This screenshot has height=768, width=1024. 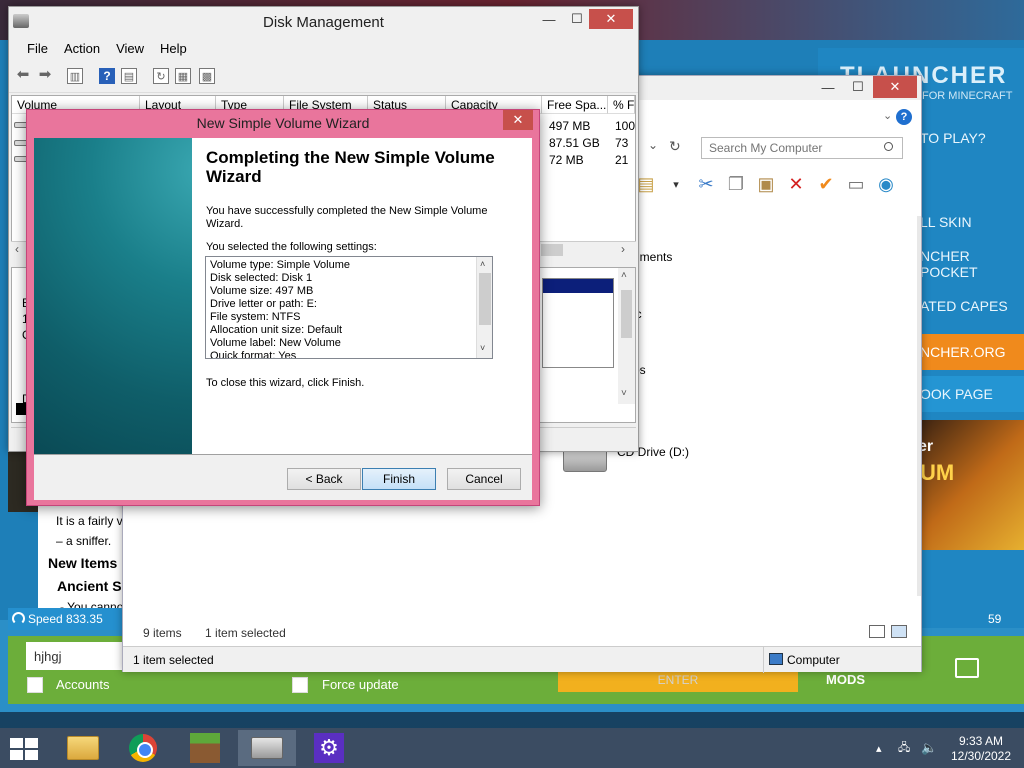 What do you see at coordinates (566, 160) in the screenshot?
I see `free-space-cell: 72 MB` at bounding box center [566, 160].